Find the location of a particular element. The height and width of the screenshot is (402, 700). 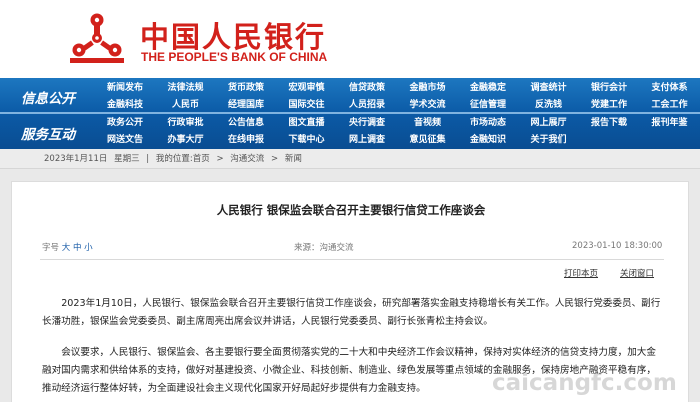

section-label-info: 信息公开 is located at coordinates (48, 99).